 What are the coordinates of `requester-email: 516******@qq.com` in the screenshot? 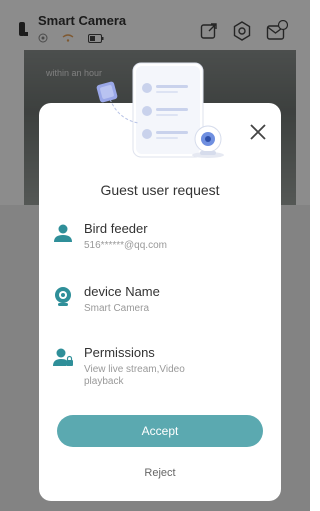 It's located at (125, 245).